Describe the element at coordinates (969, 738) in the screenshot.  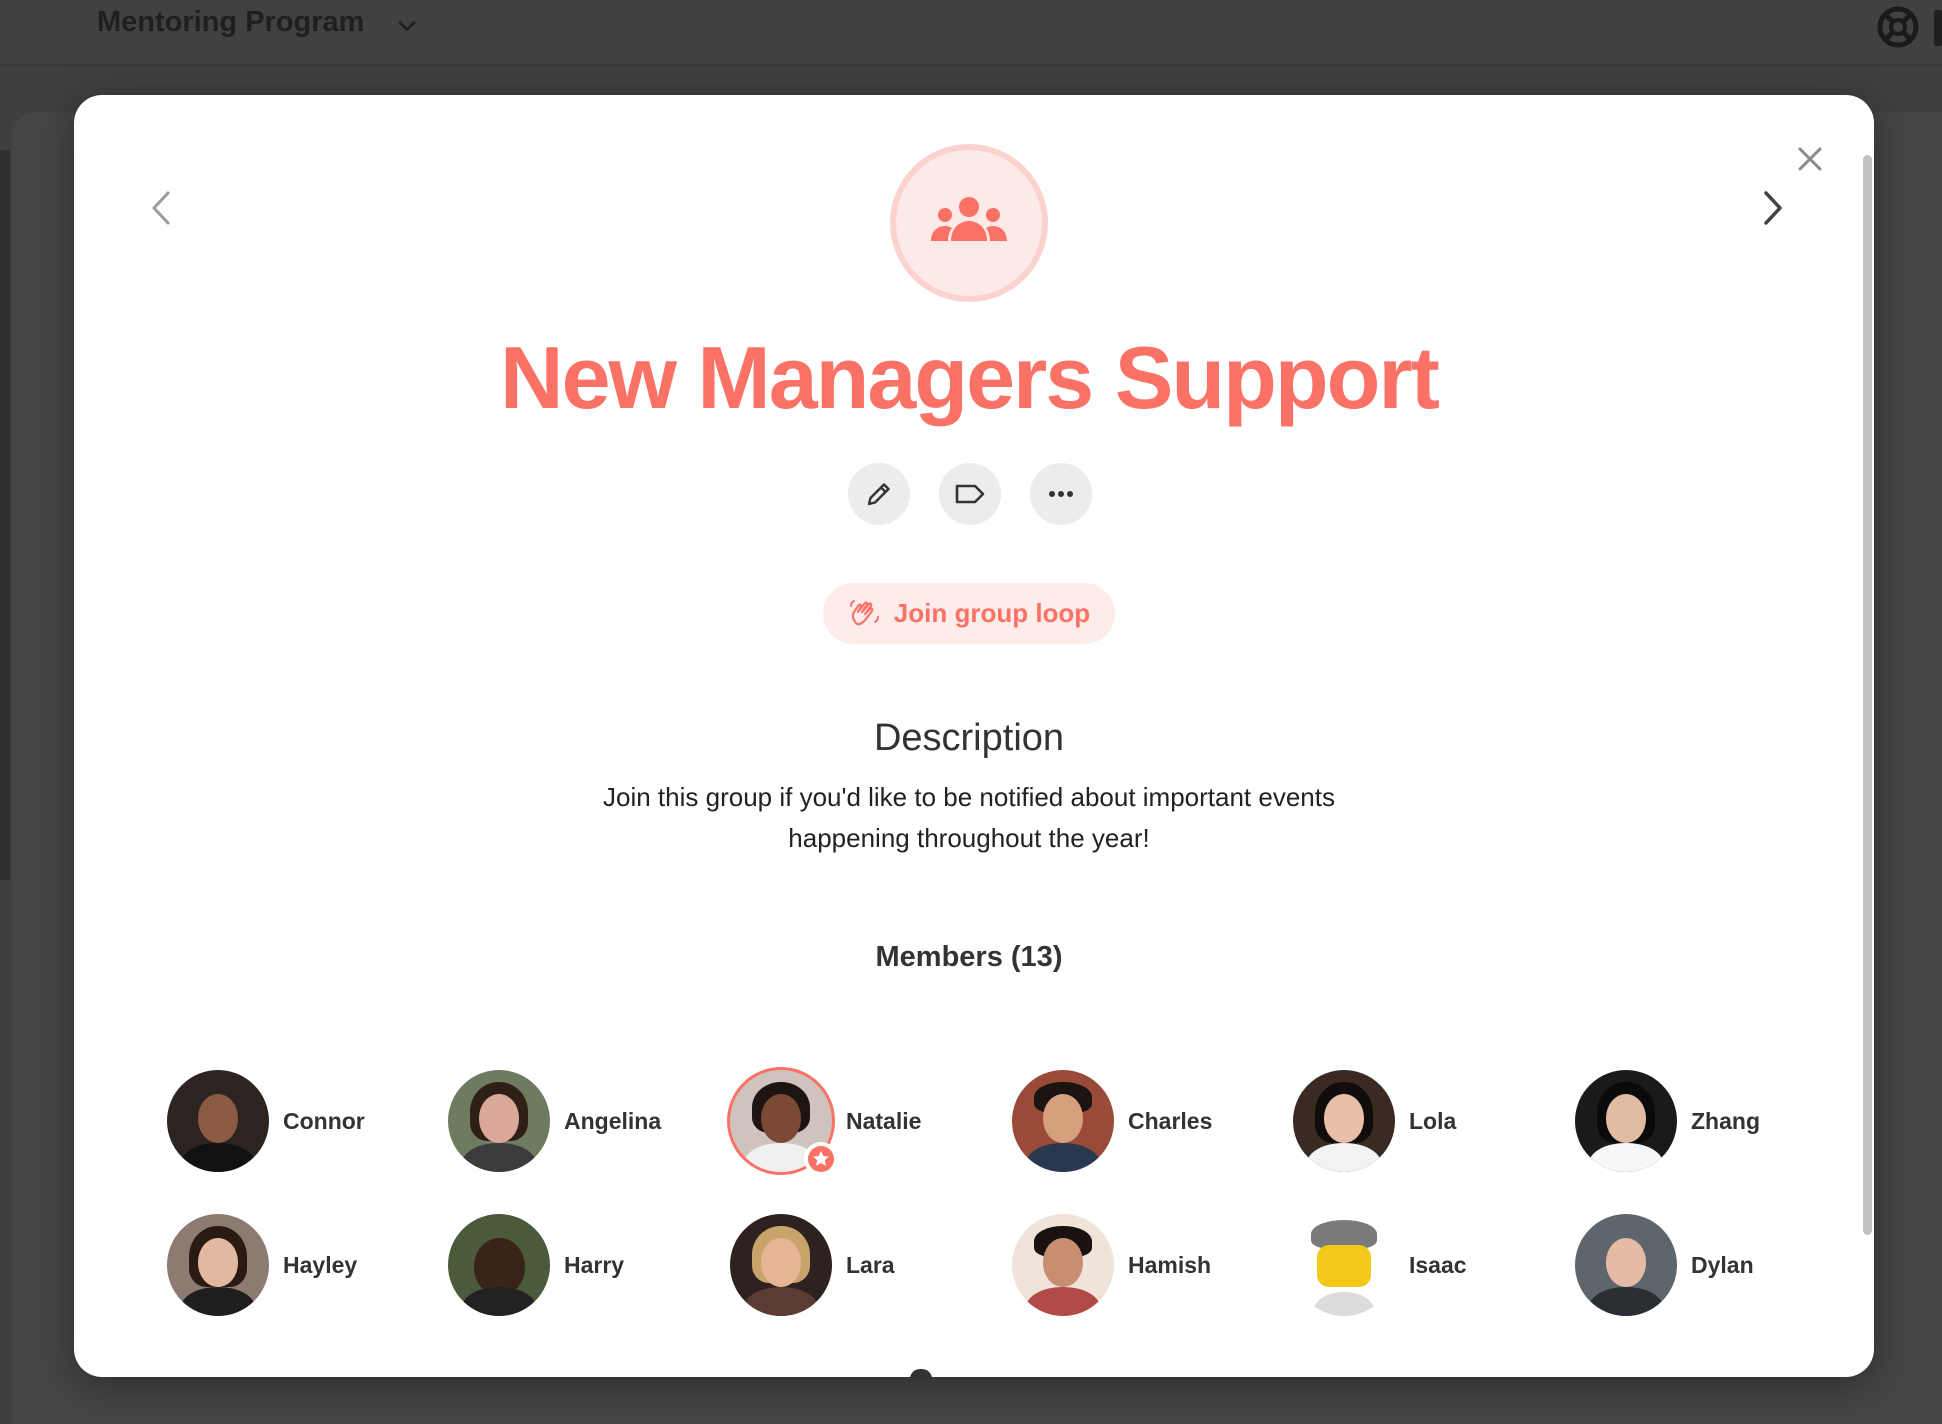
I see `description-heading: Description` at that location.